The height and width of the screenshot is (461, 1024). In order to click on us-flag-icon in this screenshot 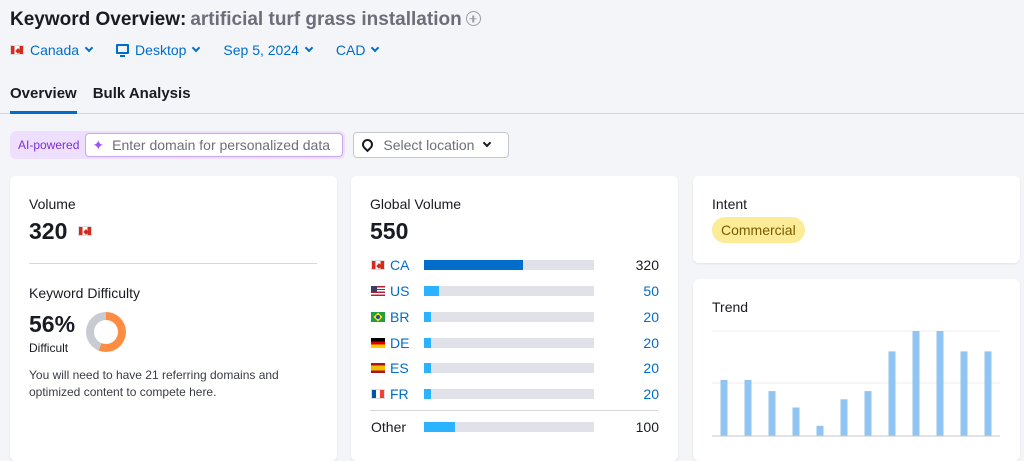, I will do `click(378, 291)`.